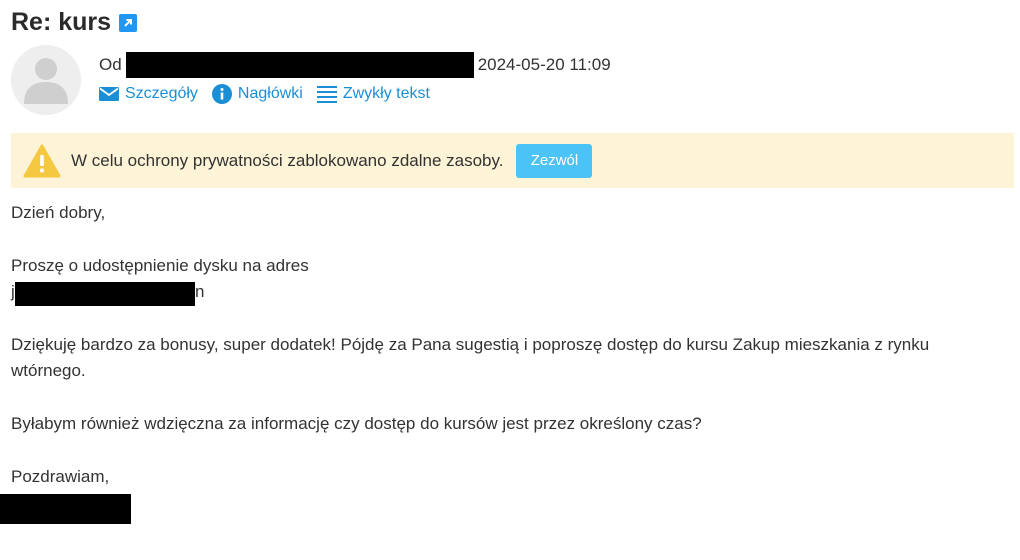 This screenshot has height=560, width=1020. I want to click on subject-row: Re: kurs, so click(74, 22).